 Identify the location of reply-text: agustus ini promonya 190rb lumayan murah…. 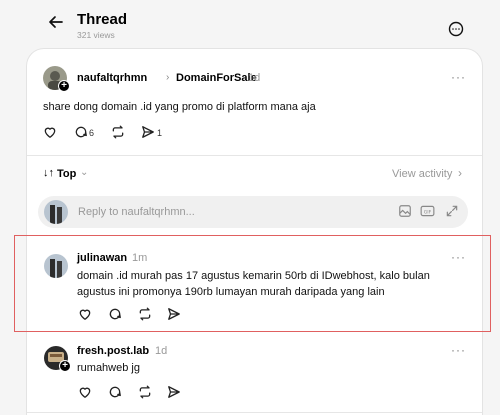
(231, 292).